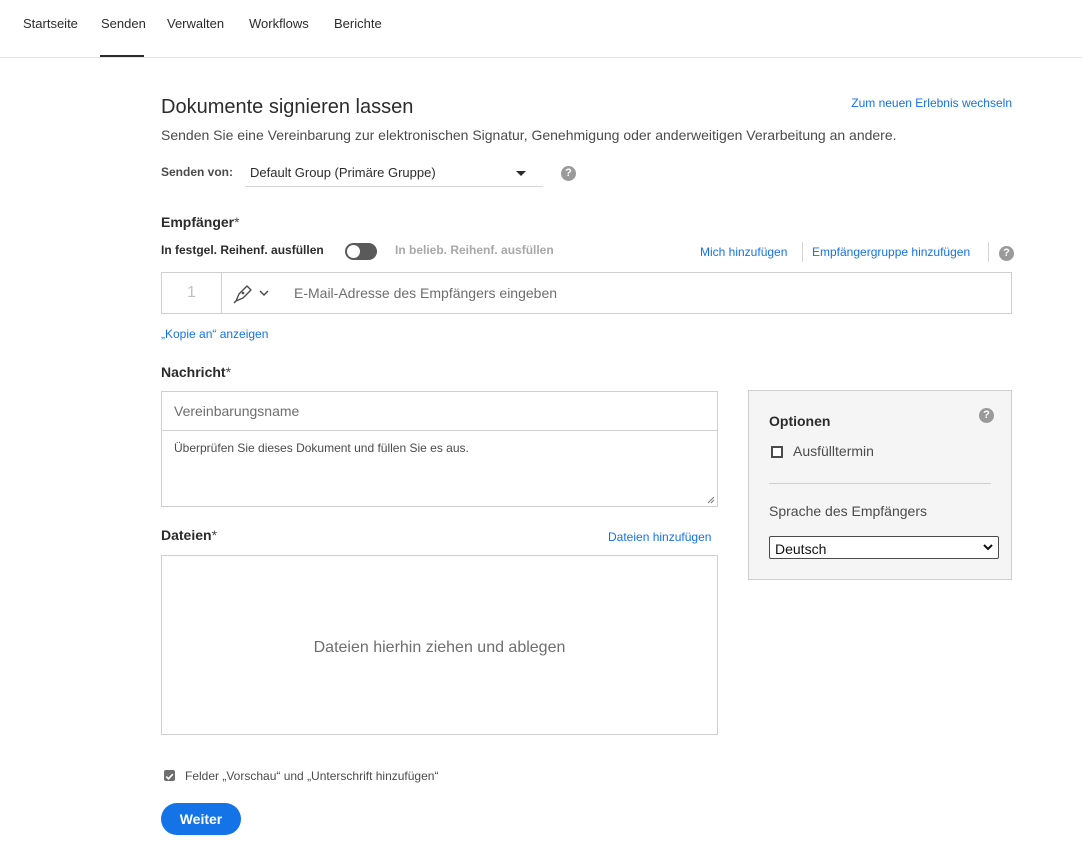 The image size is (1082, 862). Describe the element at coordinates (358, 36) in the screenshot. I see `nav-tab-berichte: Berichte` at that location.